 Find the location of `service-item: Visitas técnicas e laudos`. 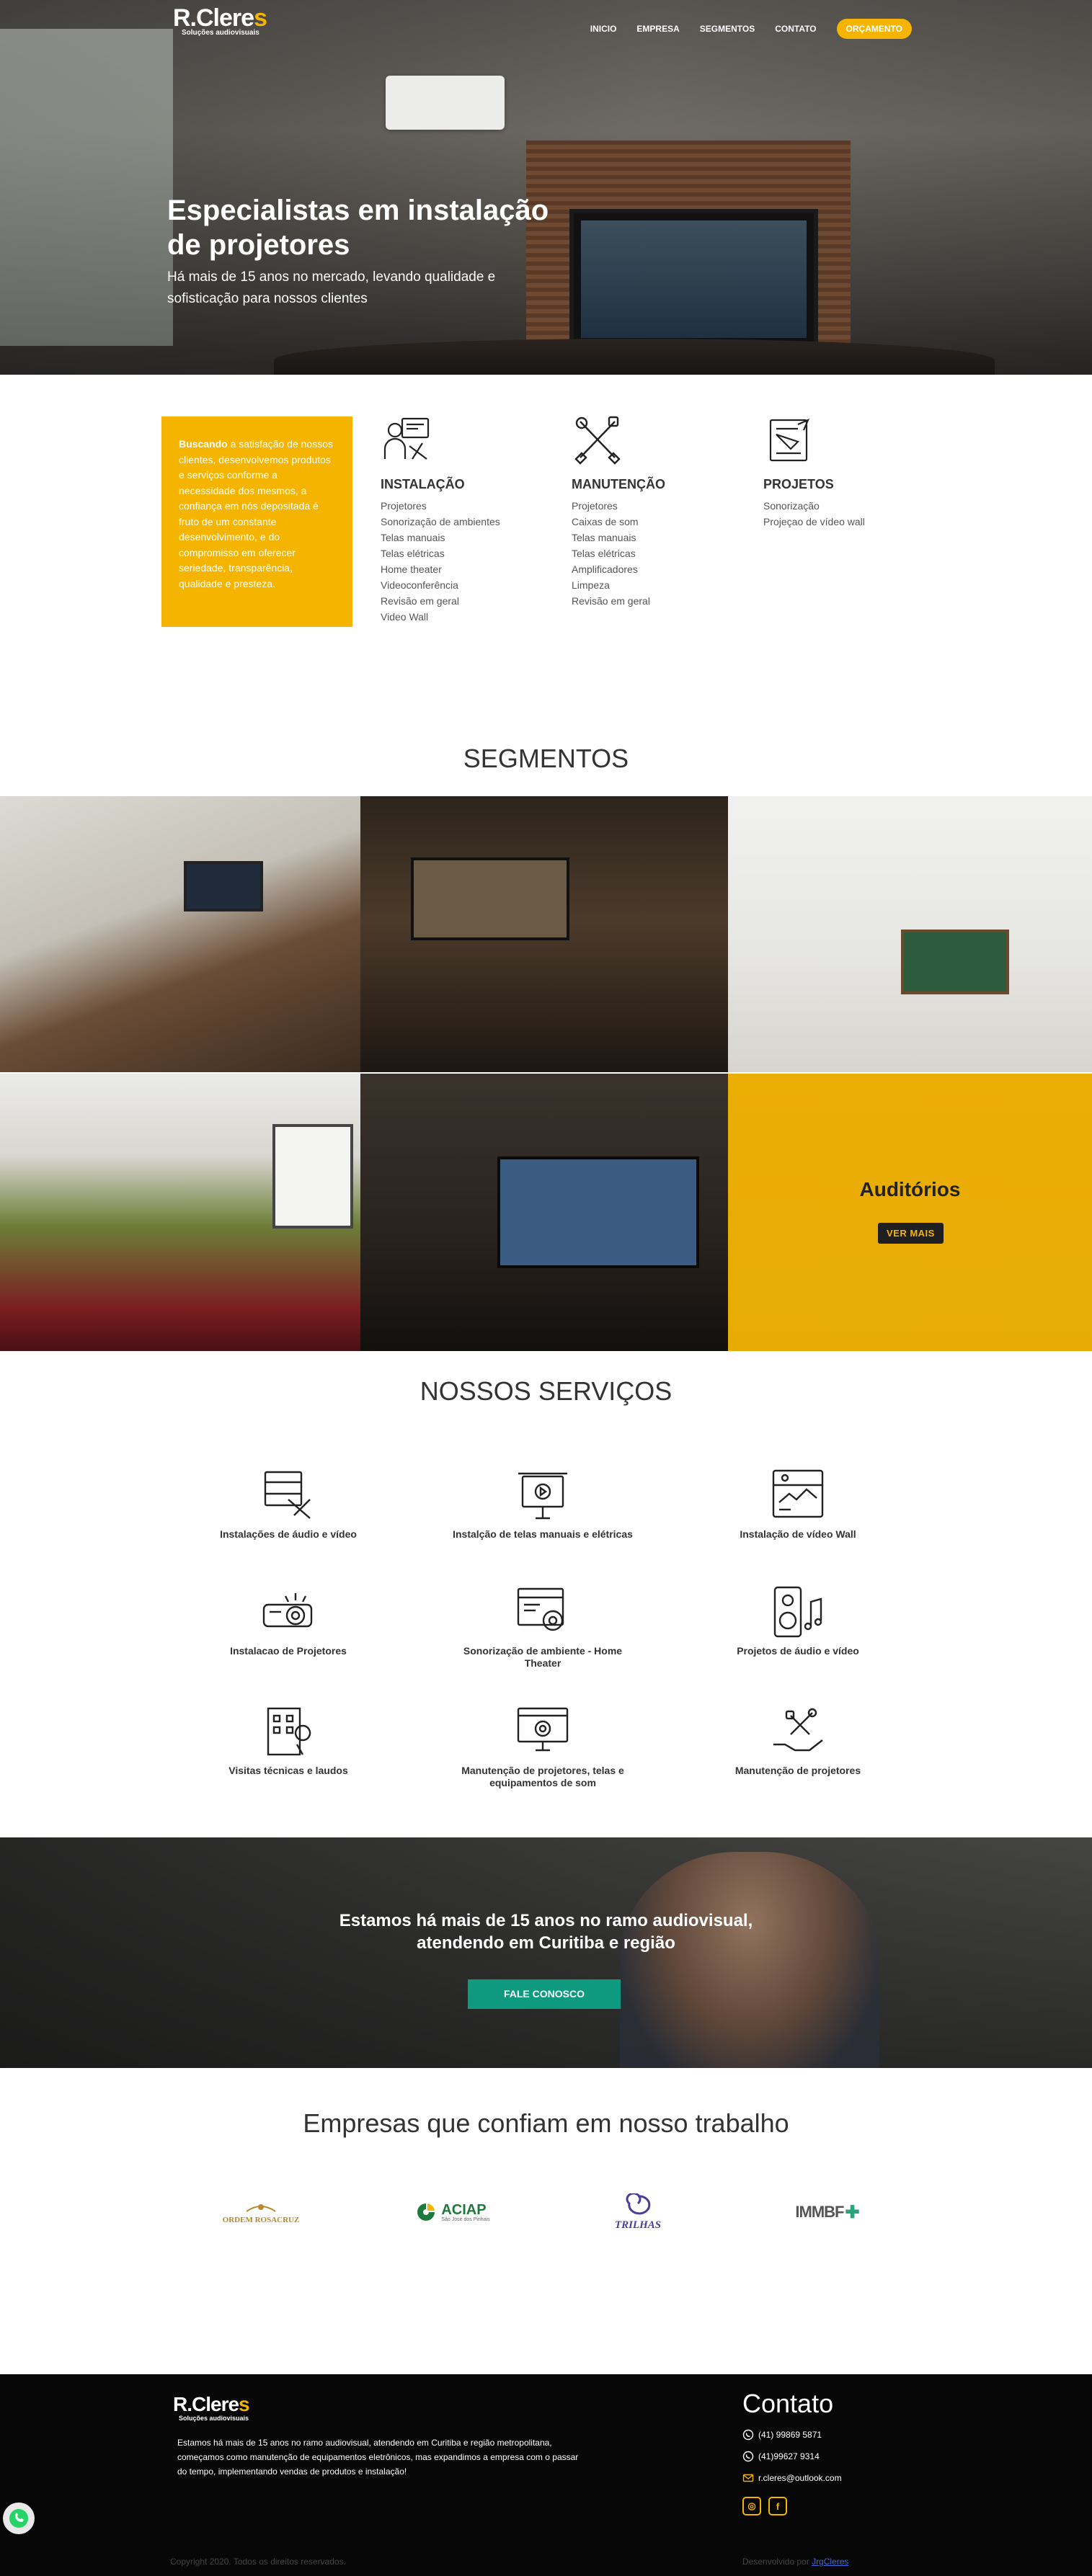

service-item: Visitas técnicas e laudos is located at coordinates (288, 1740).